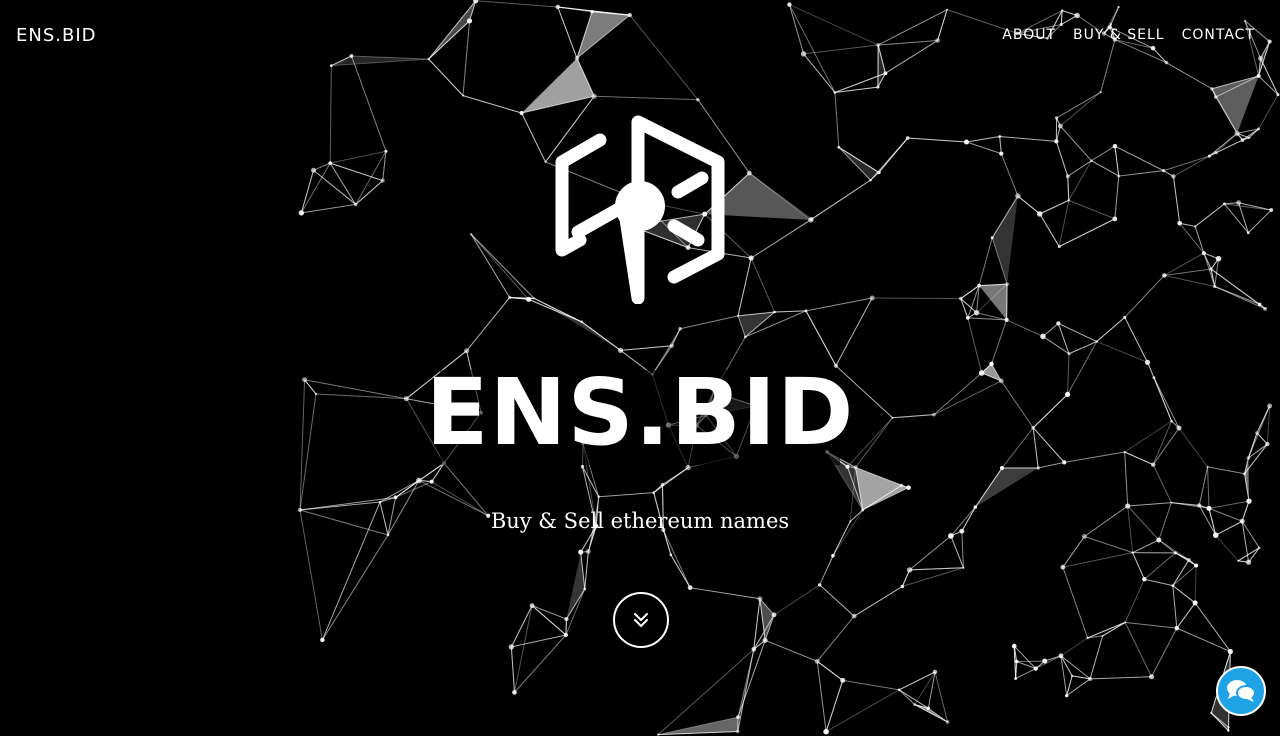 The height and width of the screenshot is (736, 1280). I want to click on hero-title: ENS.BID, so click(640, 412).